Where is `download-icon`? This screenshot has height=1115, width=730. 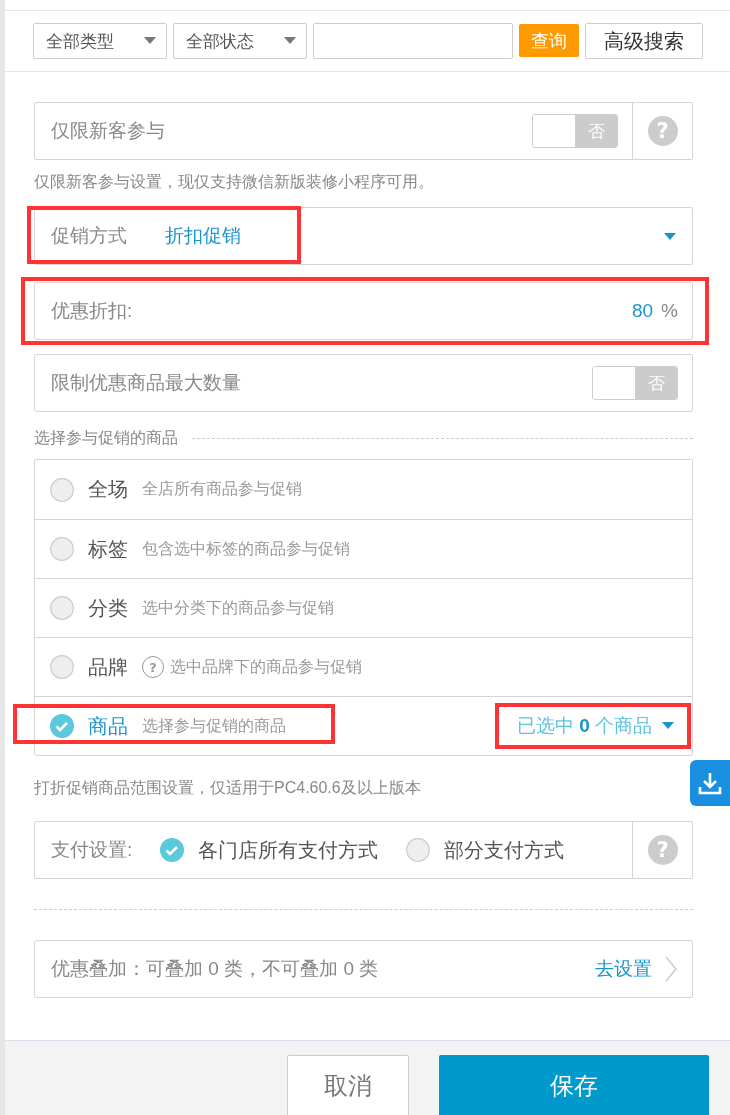 download-icon is located at coordinates (710, 783).